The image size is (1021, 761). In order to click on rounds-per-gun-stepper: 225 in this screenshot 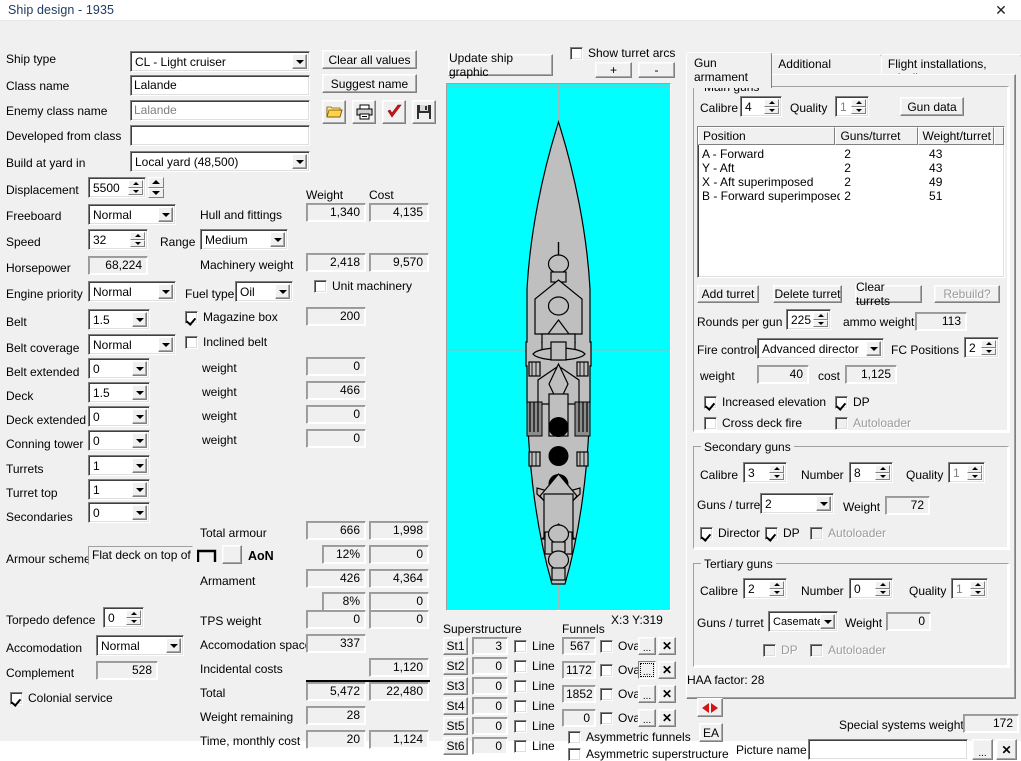, I will do `click(808, 319)`.